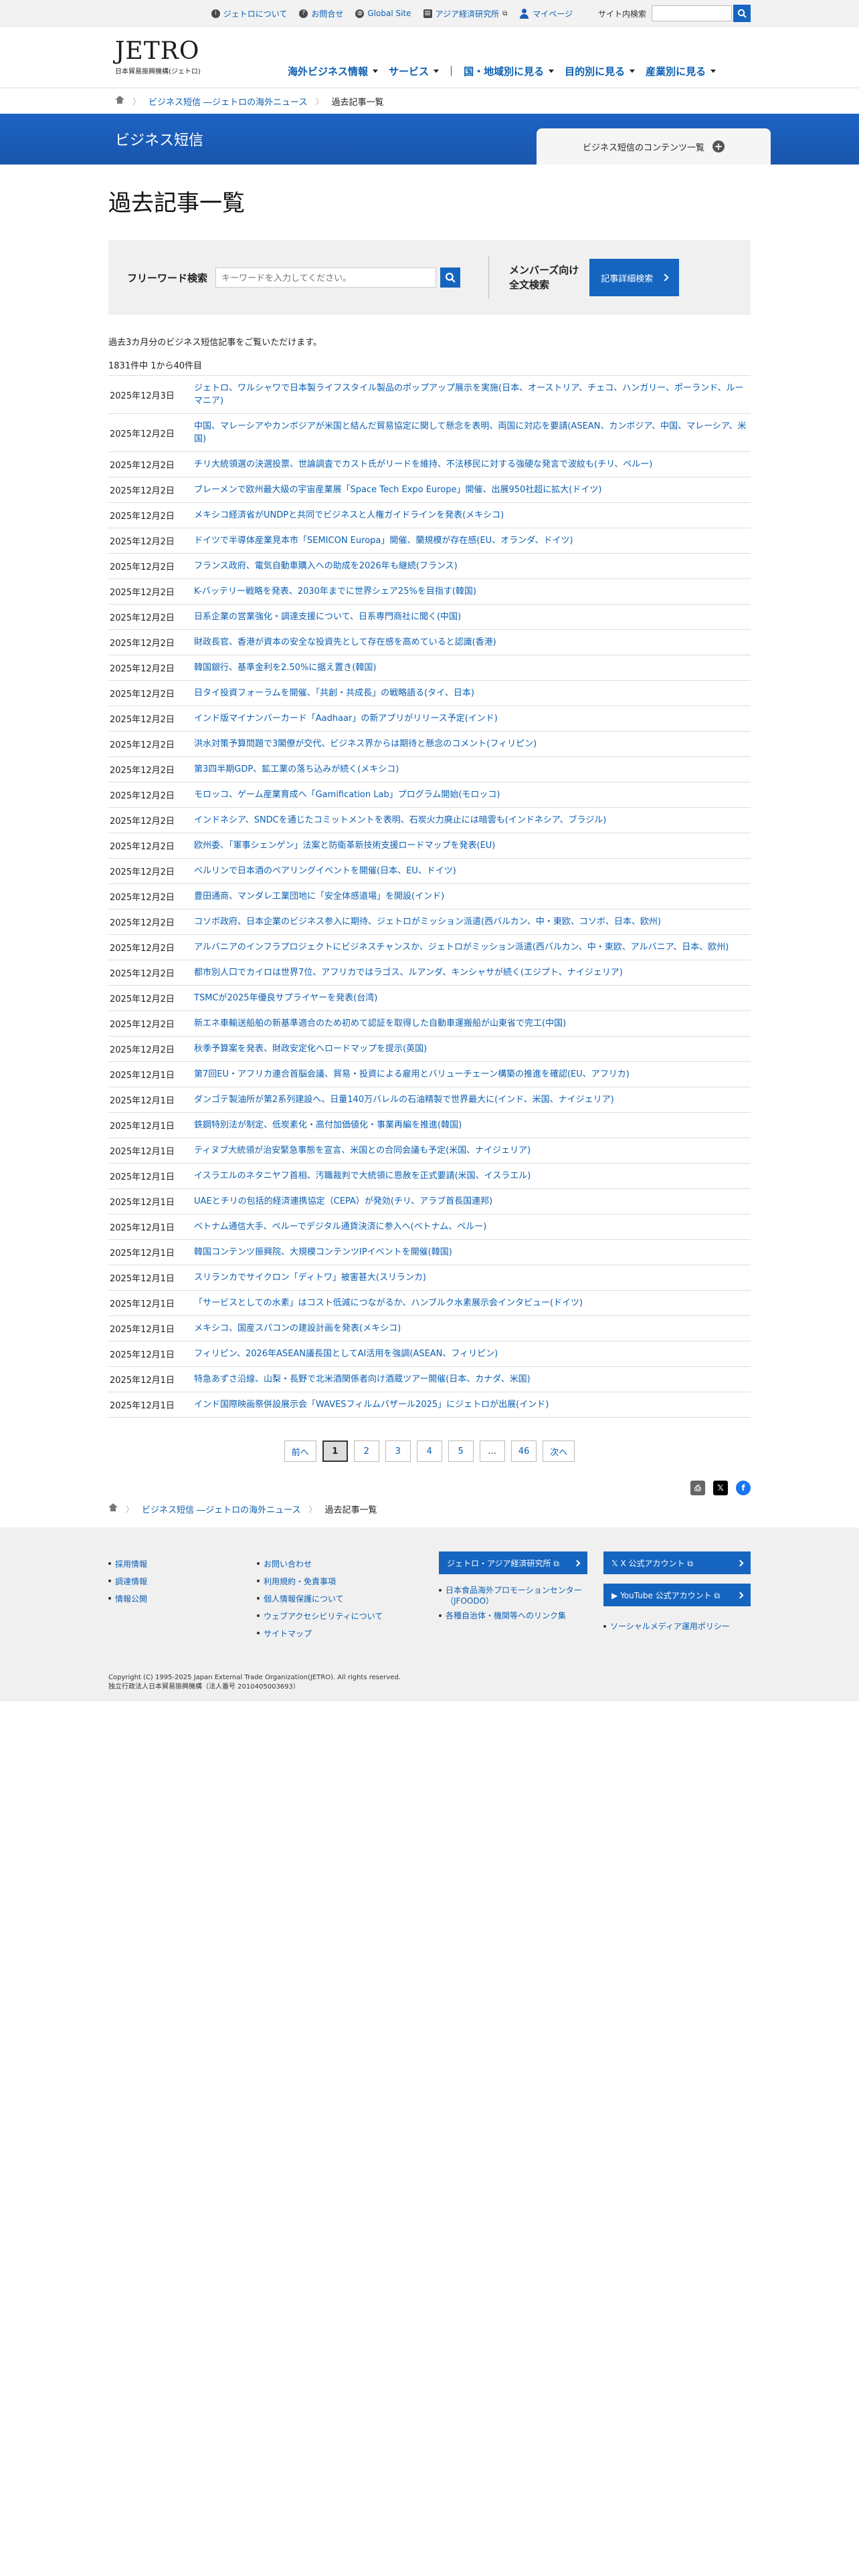 The height and width of the screenshot is (2576, 859). I want to click on article-title-link: メキシコ経済省がUNDPと共同でビジネスと人権ガイドラインを発表(メキシコ), so click(349, 515).